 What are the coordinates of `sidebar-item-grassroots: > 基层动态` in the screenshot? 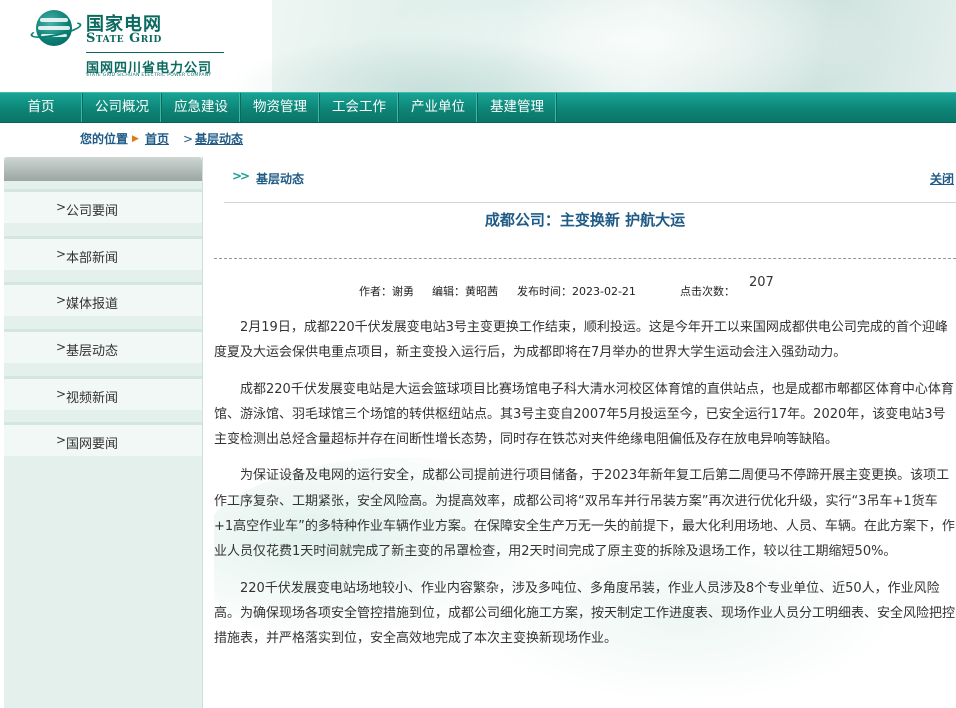 It's located at (103, 346).